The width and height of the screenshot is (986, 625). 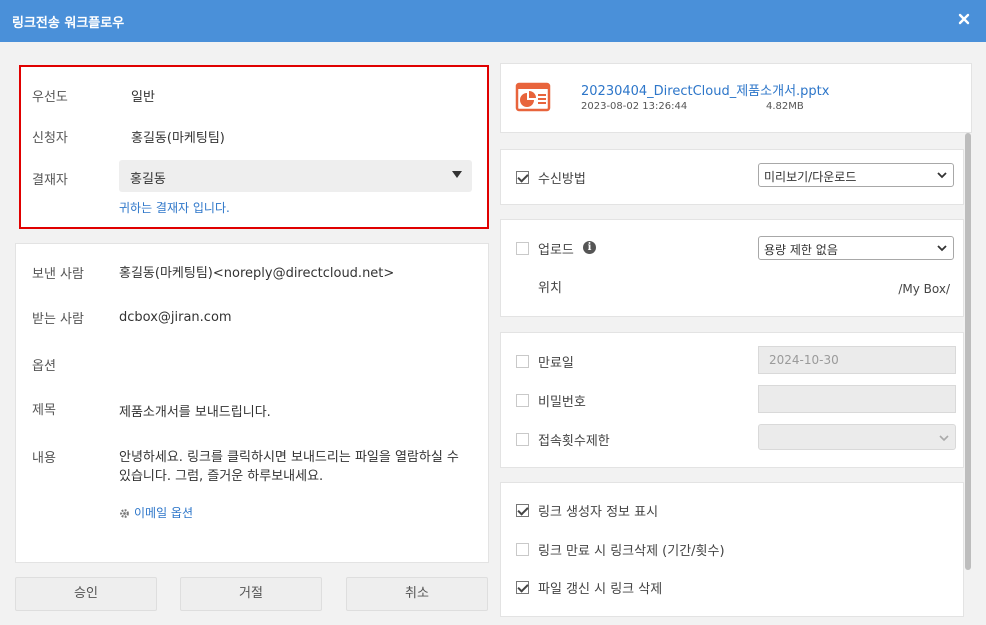 What do you see at coordinates (522, 587) in the screenshot?
I see `delete-on-update-checkbox` at bounding box center [522, 587].